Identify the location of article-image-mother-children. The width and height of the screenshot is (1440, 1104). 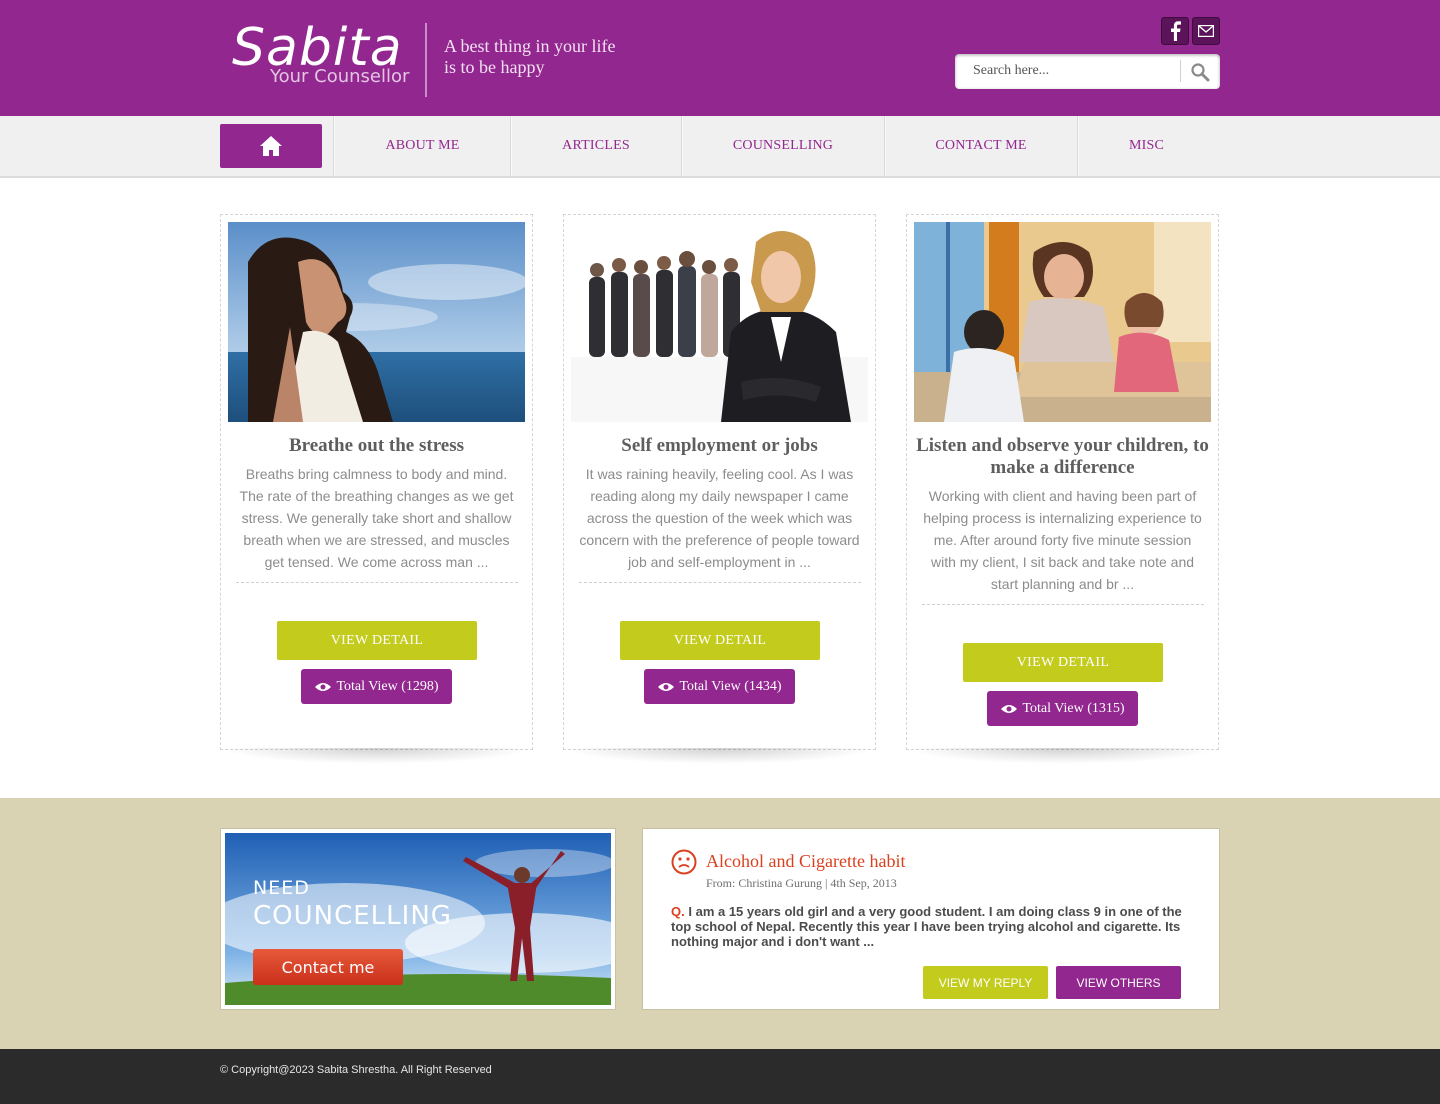
(1062, 322).